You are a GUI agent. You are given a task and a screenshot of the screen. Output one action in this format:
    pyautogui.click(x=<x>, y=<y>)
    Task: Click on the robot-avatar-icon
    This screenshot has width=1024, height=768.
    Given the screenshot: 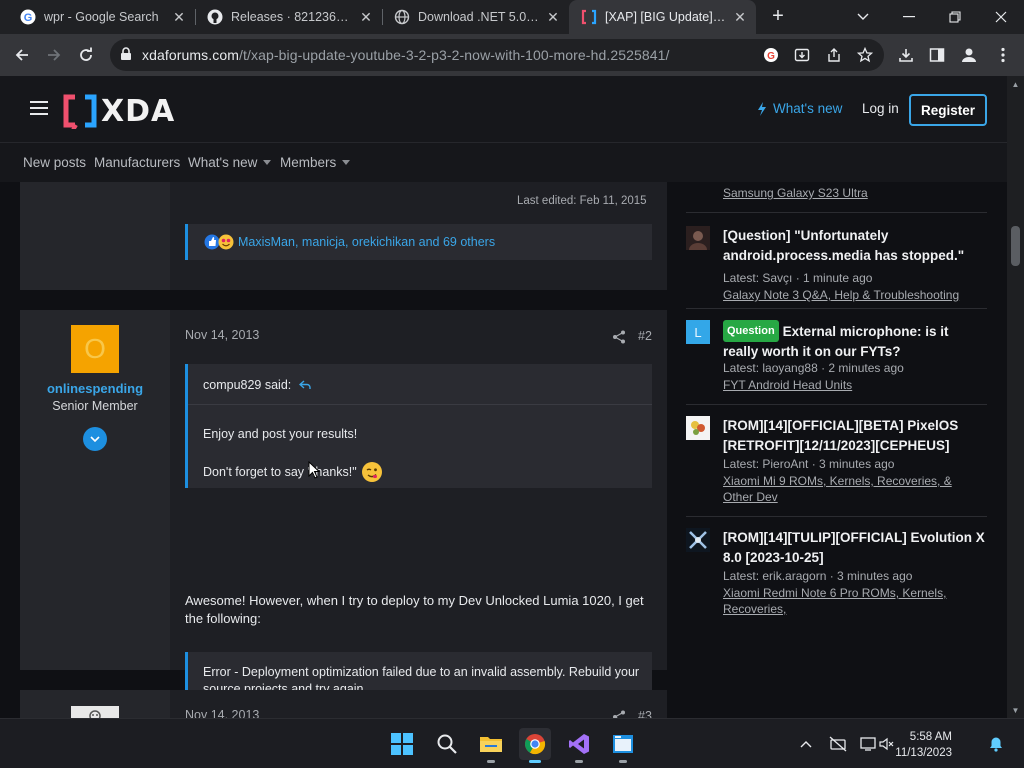 What is the action you would take?
    pyautogui.click(x=95, y=714)
    